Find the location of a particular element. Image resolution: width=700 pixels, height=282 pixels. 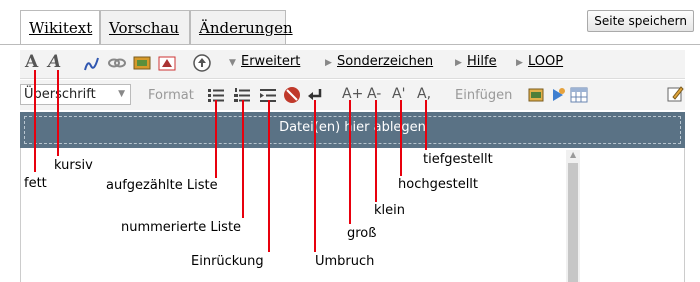

gallery-icon is located at coordinates (536, 95).